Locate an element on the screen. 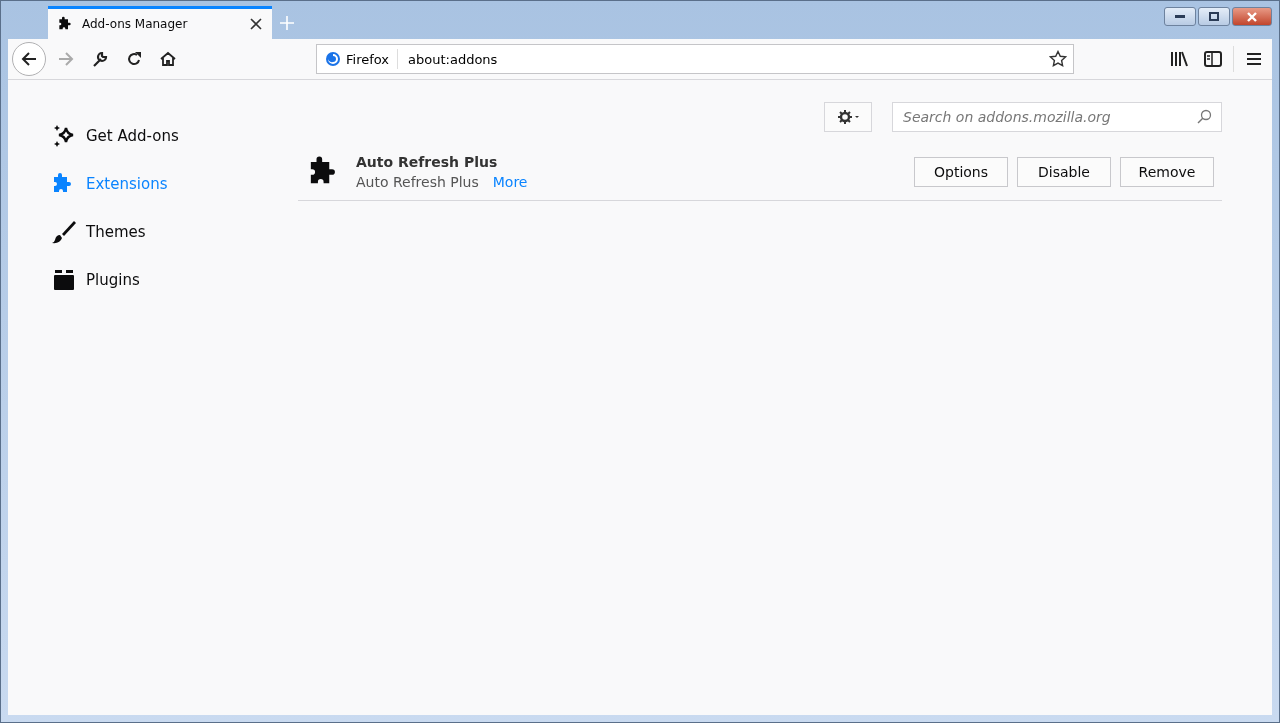 The width and height of the screenshot is (1280, 723). star-icon is located at coordinates (1058, 59).